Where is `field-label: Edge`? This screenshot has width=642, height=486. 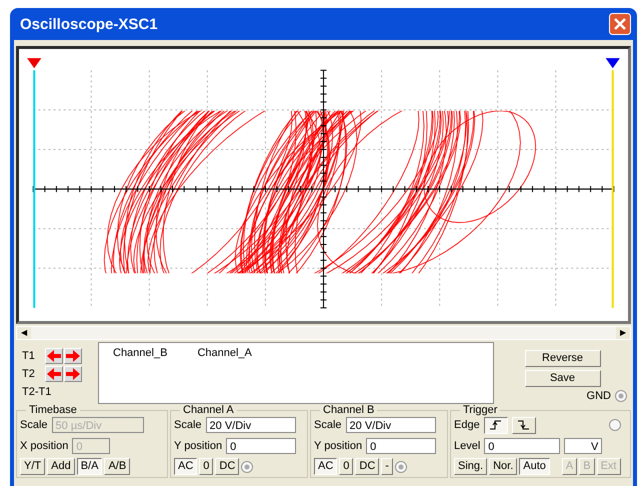
field-label: Edge is located at coordinates (467, 425).